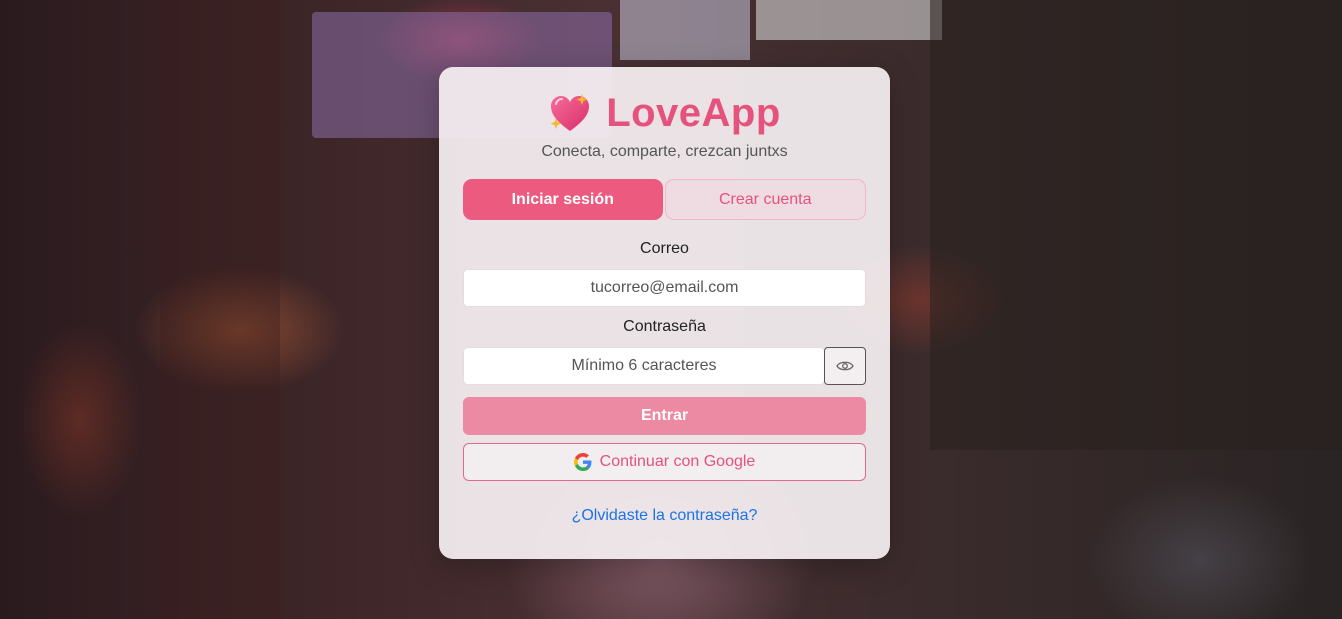  Describe the element at coordinates (563, 199) in the screenshot. I see `tab-login: Iniciar sesión` at that location.